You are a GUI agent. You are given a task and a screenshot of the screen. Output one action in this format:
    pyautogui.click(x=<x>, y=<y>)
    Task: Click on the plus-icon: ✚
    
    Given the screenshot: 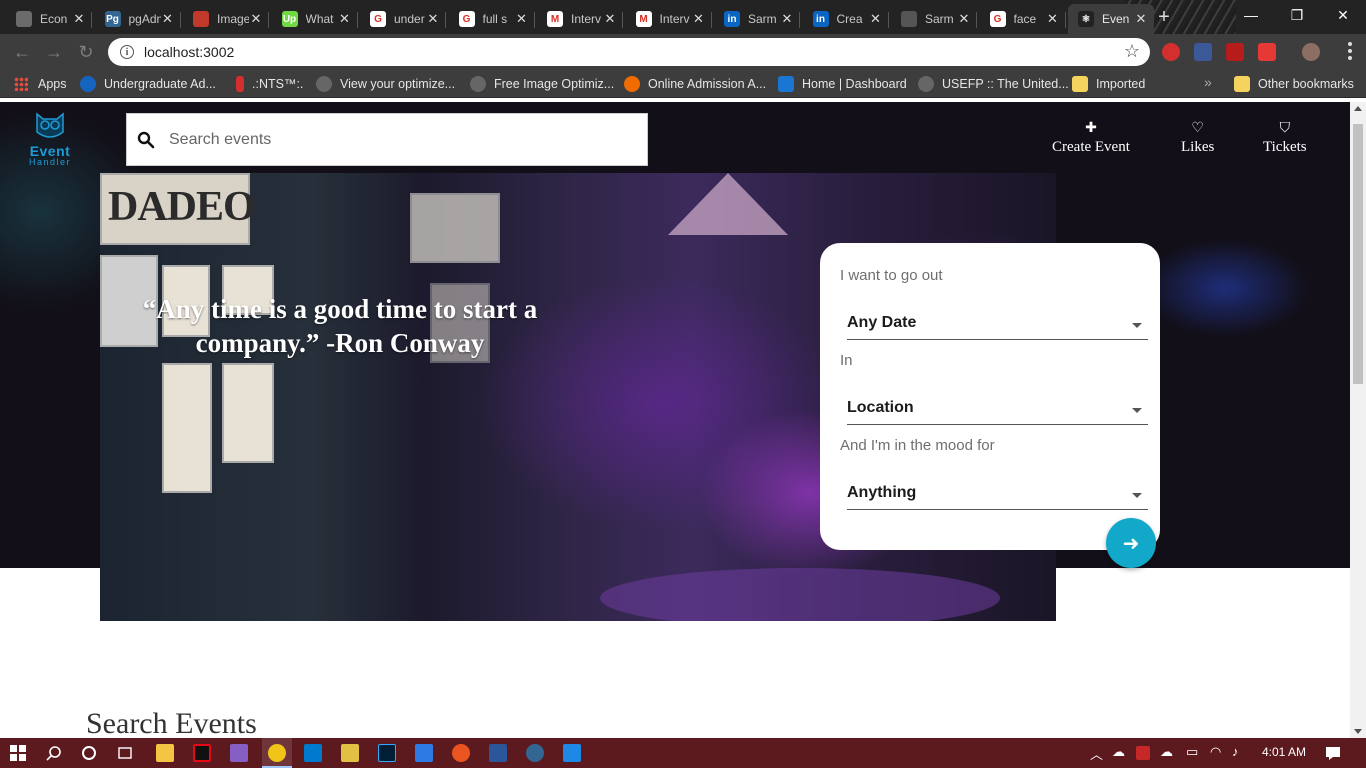 What is the action you would take?
    pyautogui.click(x=1091, y=128)
    